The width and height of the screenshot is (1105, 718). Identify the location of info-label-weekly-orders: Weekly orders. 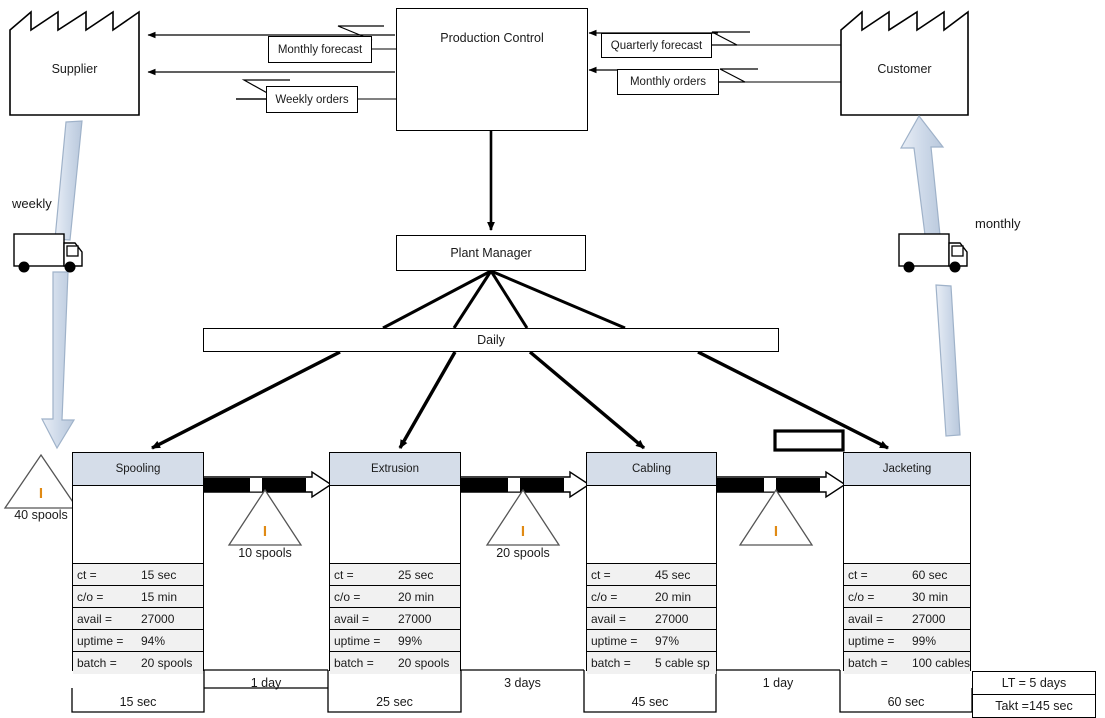
(312, 99).